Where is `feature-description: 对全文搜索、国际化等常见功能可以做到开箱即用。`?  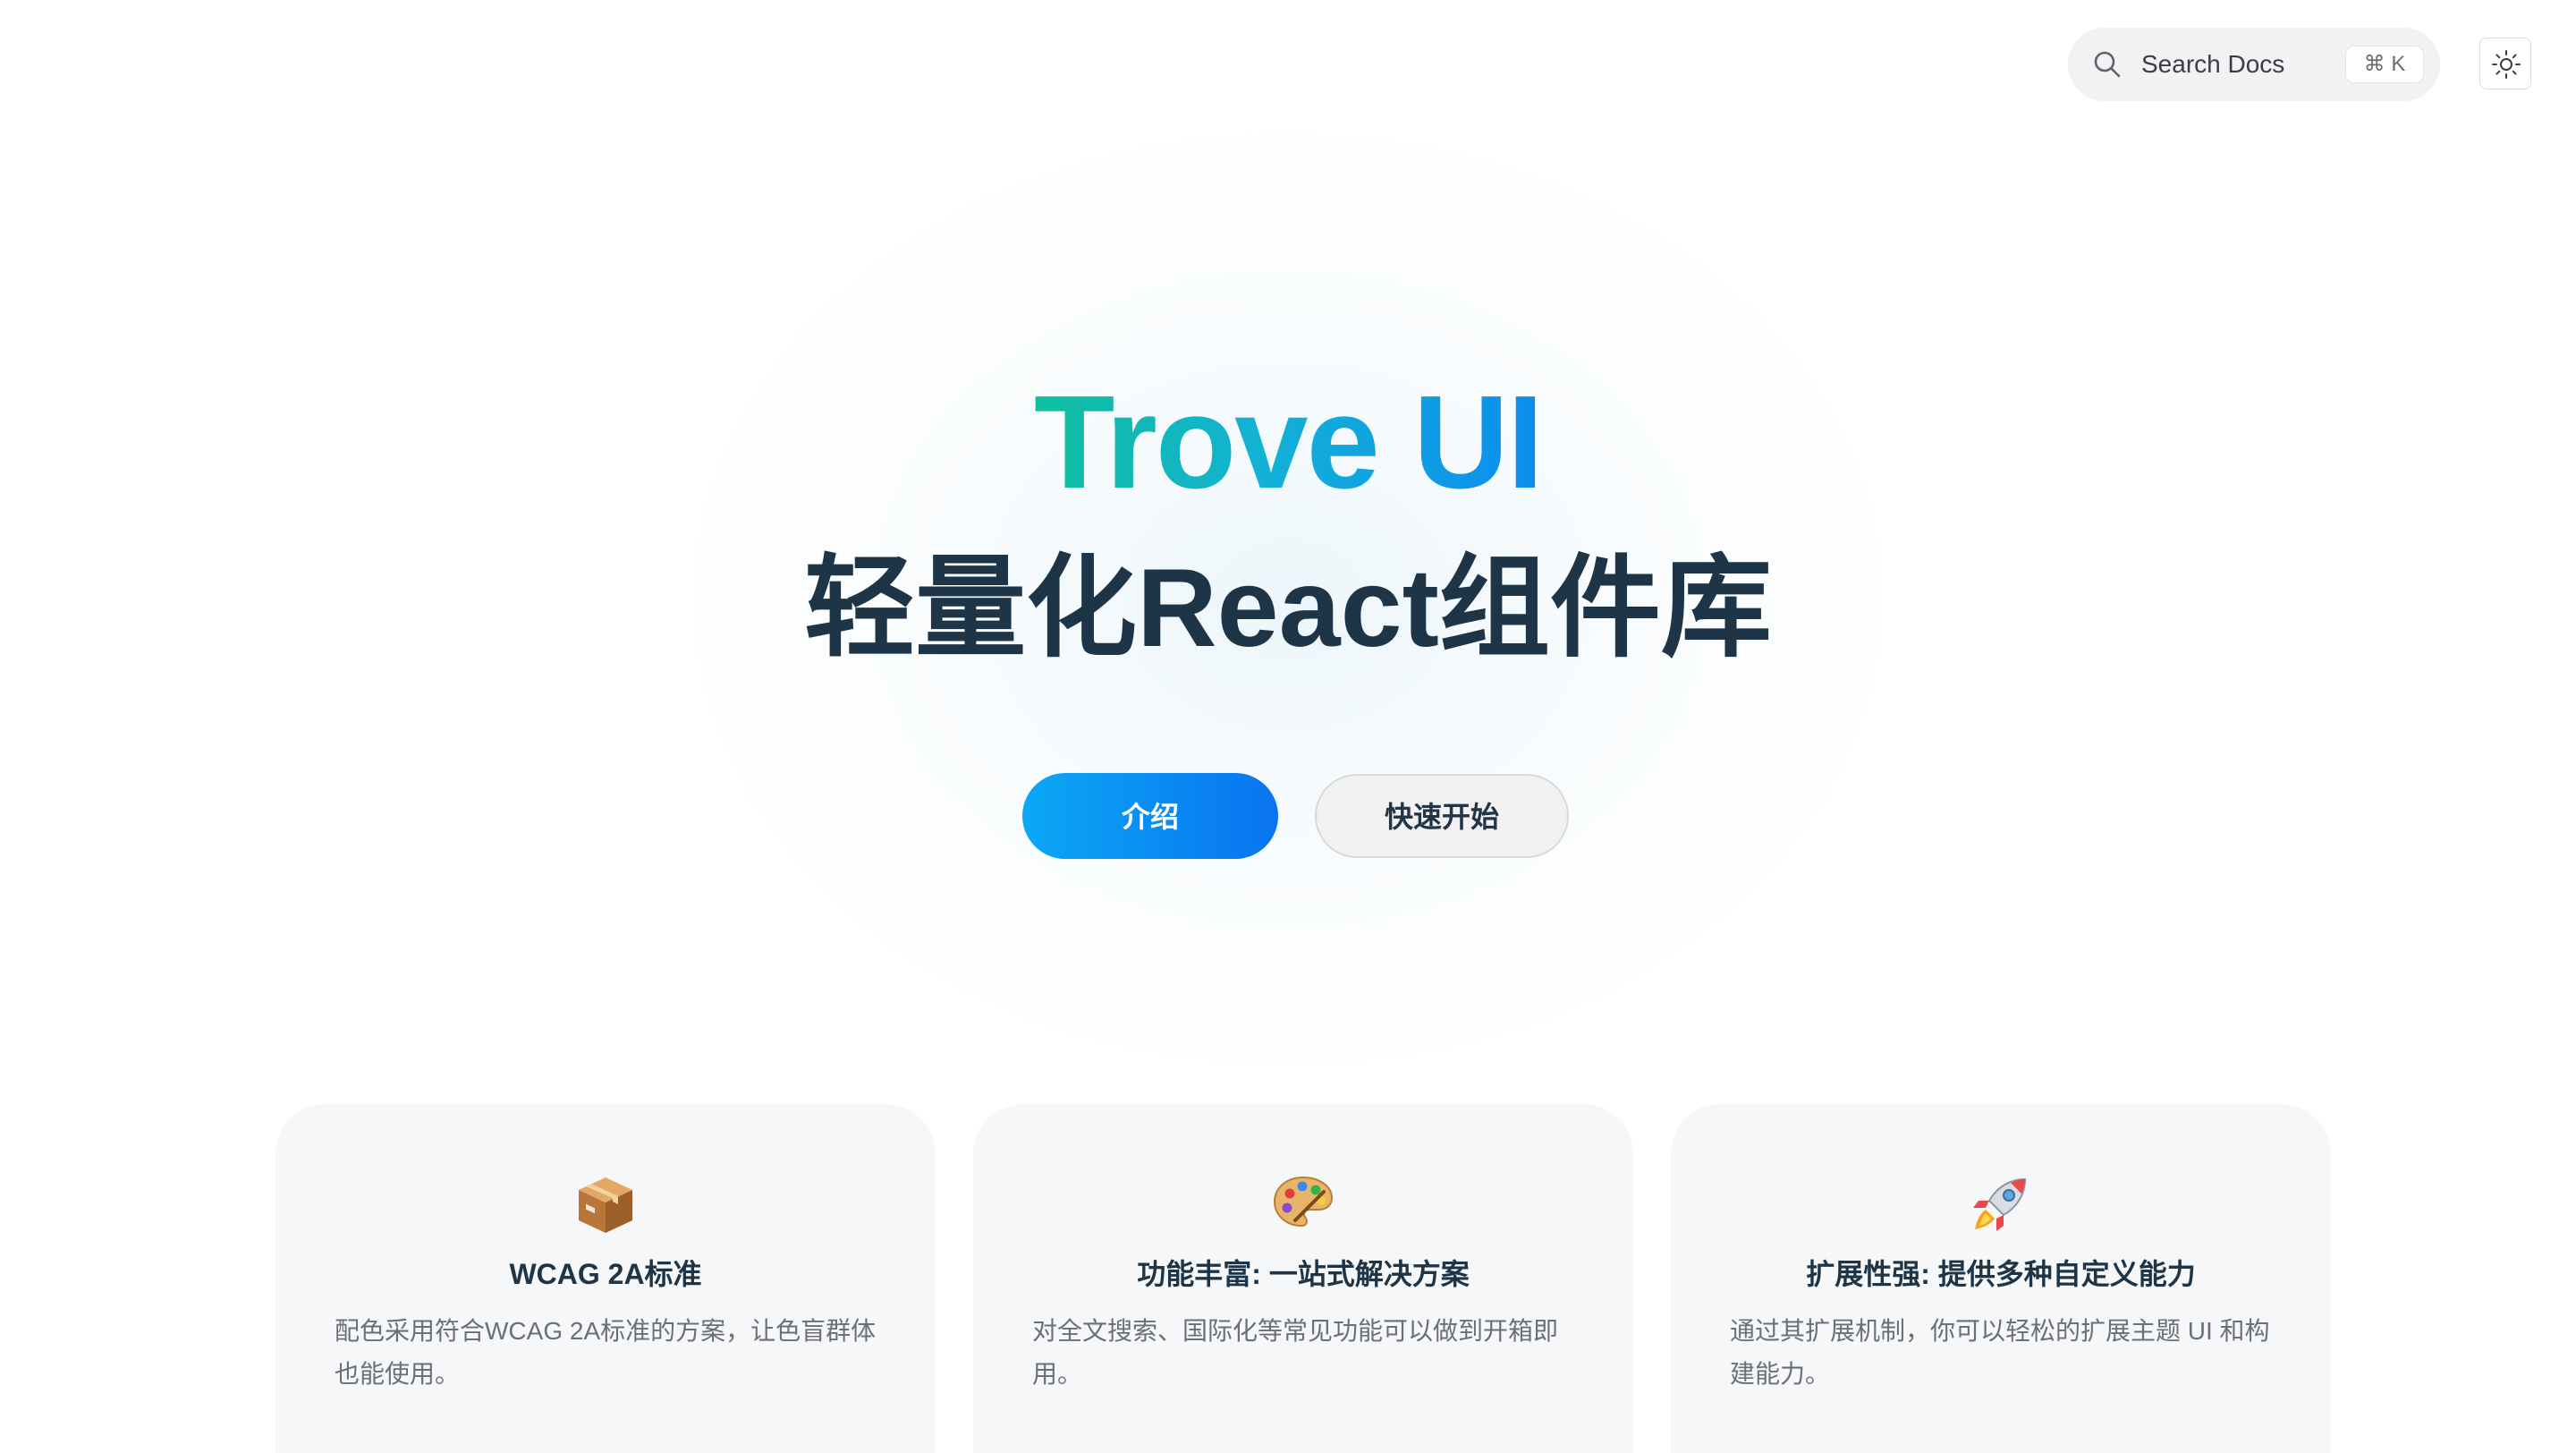
feature-description: 对全文搜索、国际化等常见功能可以做到开箱即用。 is located at coordinates (1295, 1352).